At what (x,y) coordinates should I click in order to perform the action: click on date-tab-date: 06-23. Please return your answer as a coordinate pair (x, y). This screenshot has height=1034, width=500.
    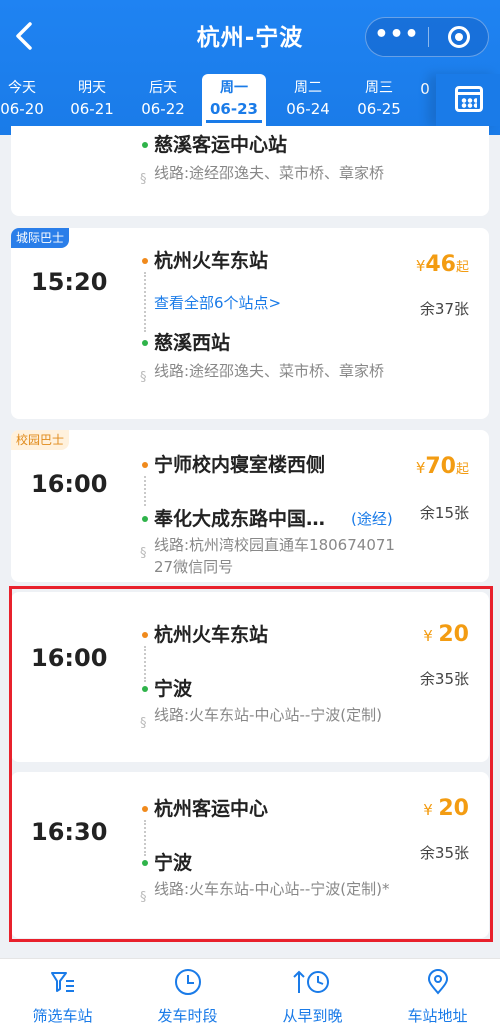
    Looking at the image, I should click on (234, 110).